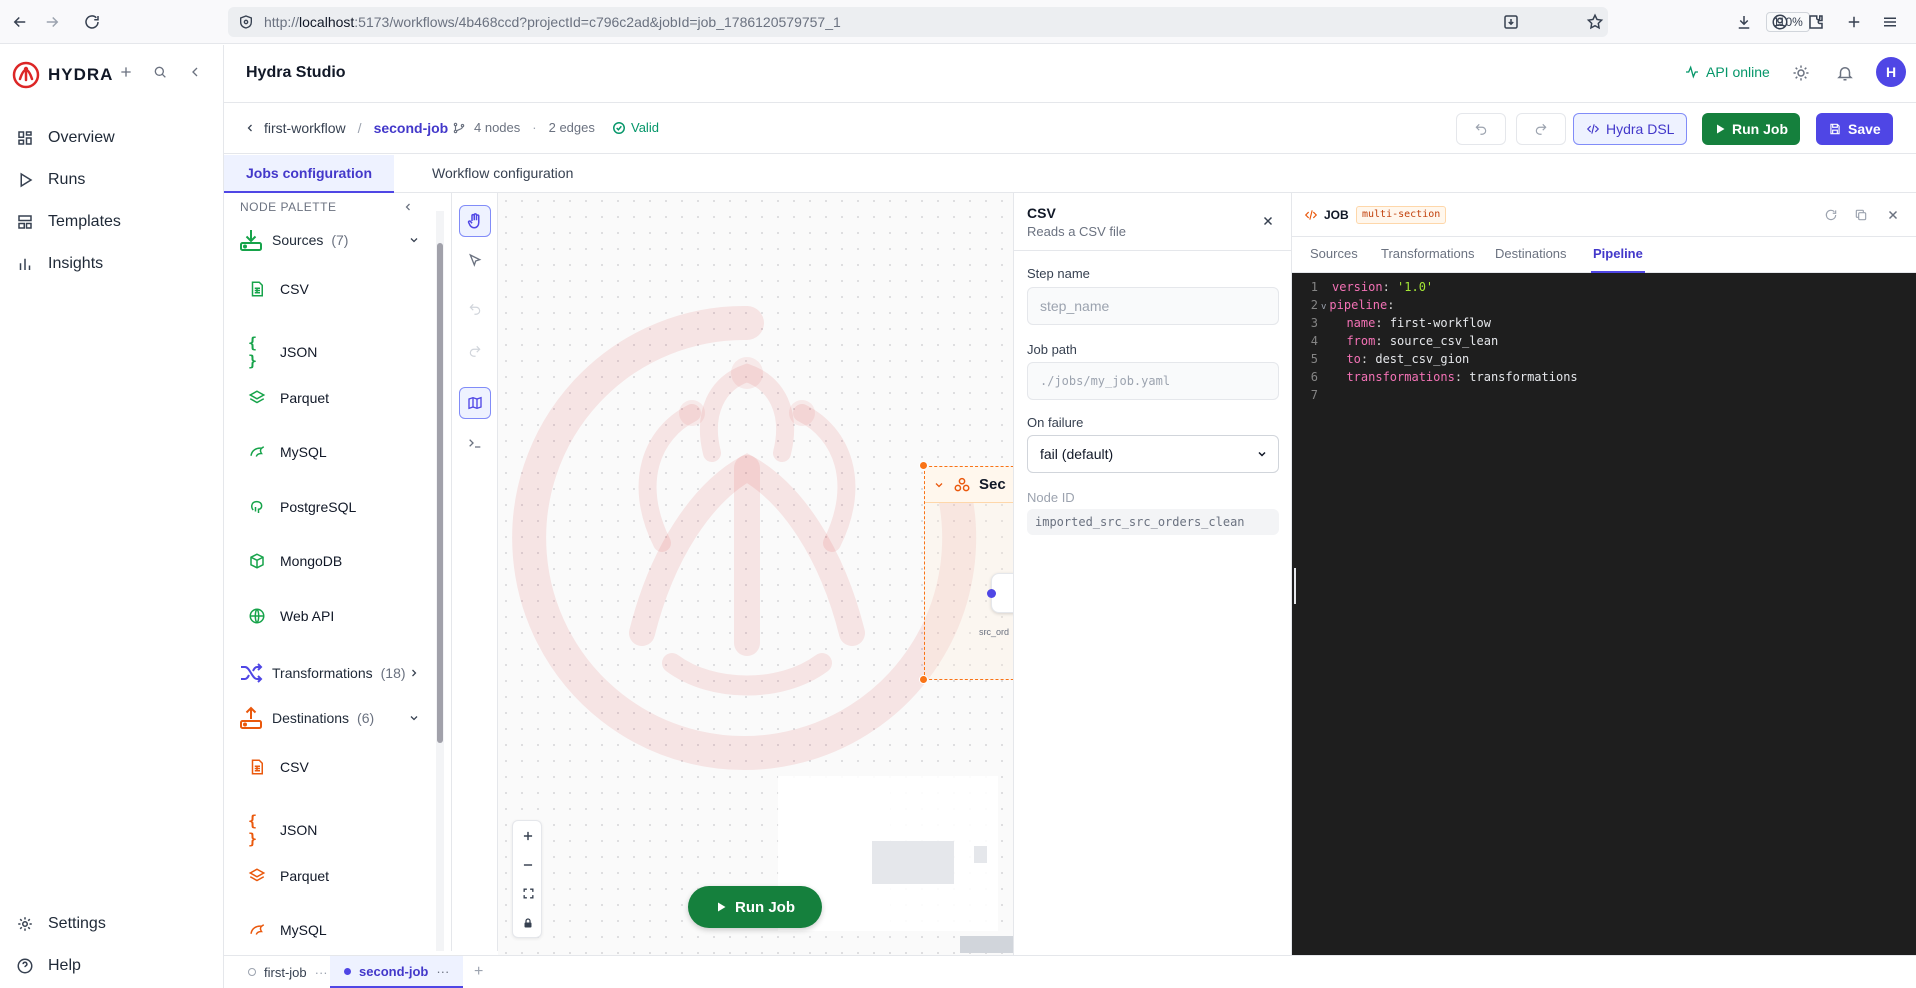 The width and height of the screenshot is (1916, 988). Describe the element at coordinates (52, 22) in the screenshot. I see `forward-icon` at that location.